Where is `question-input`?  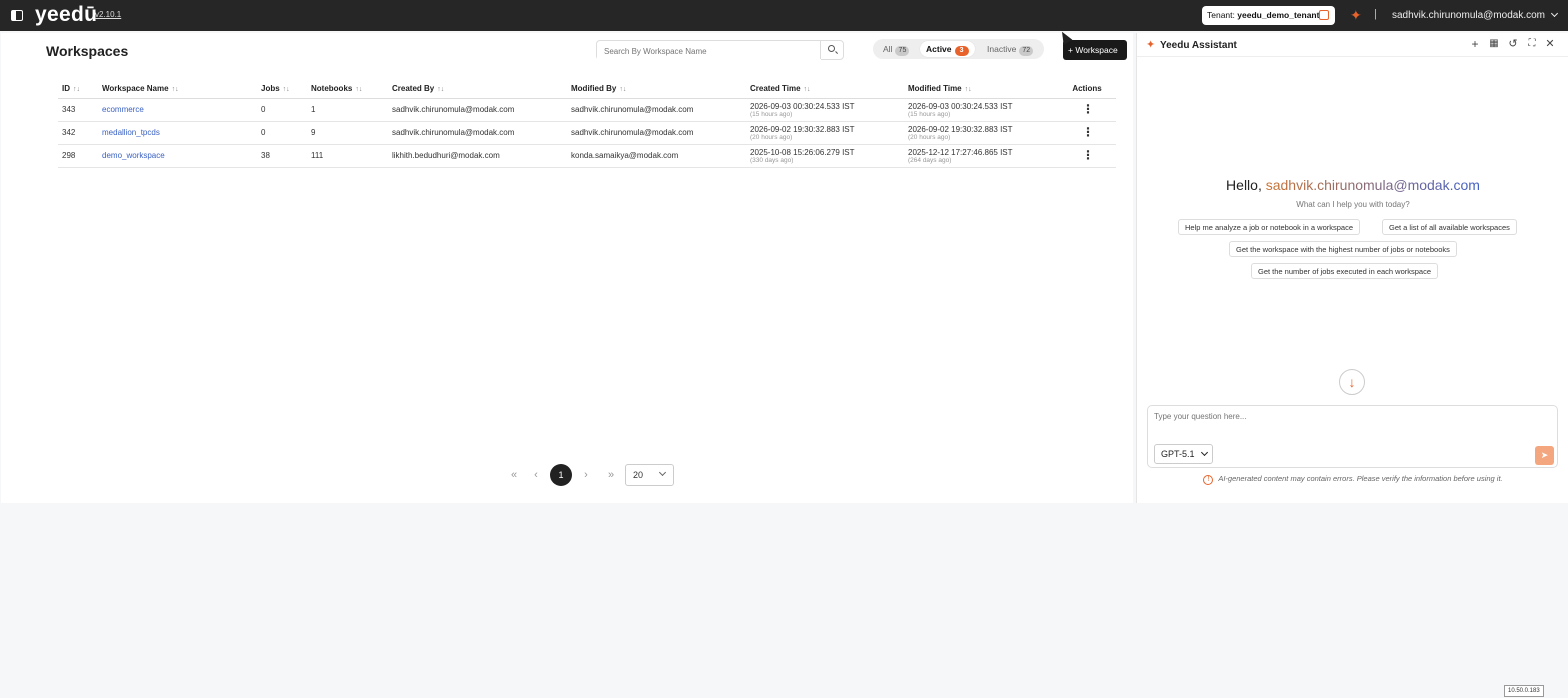
question-input is located at coordinates (1344, 422).